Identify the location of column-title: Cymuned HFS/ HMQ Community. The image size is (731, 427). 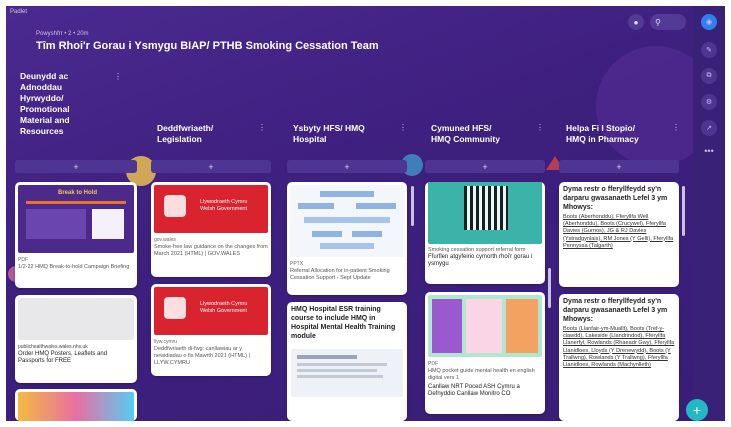
(465, 133).